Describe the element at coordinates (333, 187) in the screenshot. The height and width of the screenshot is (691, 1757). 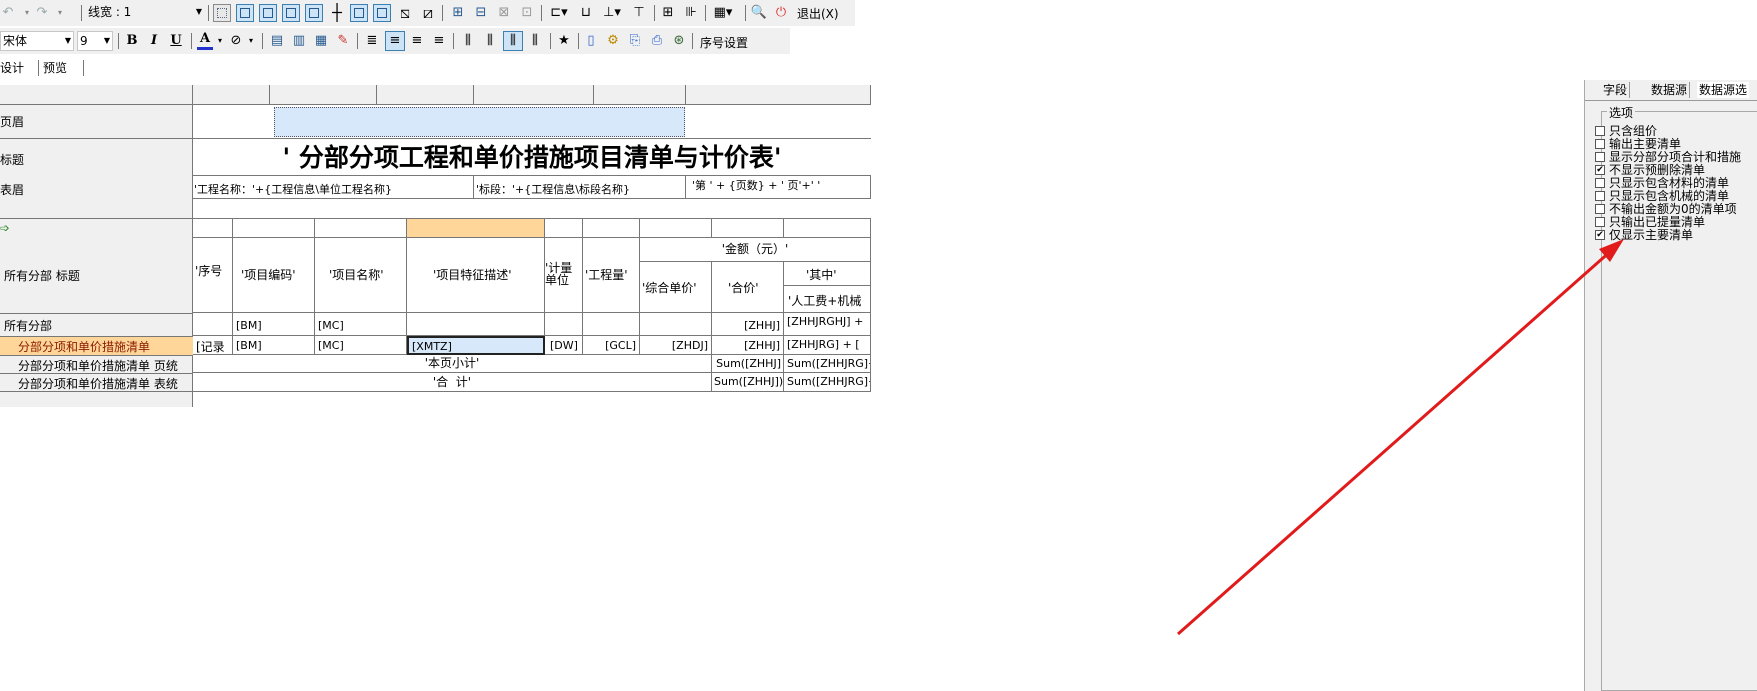
I see `project-name-cell: '工程名称：'+{工程信息\单位工程名称}` at that location.